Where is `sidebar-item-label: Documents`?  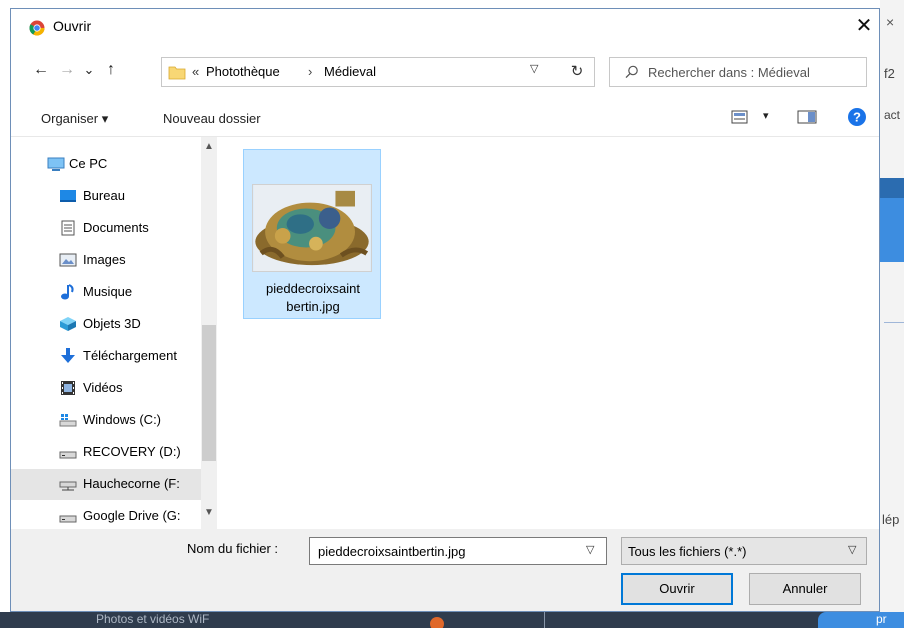
sidebar-item-label: Documents is located at coordinates (116, 227).